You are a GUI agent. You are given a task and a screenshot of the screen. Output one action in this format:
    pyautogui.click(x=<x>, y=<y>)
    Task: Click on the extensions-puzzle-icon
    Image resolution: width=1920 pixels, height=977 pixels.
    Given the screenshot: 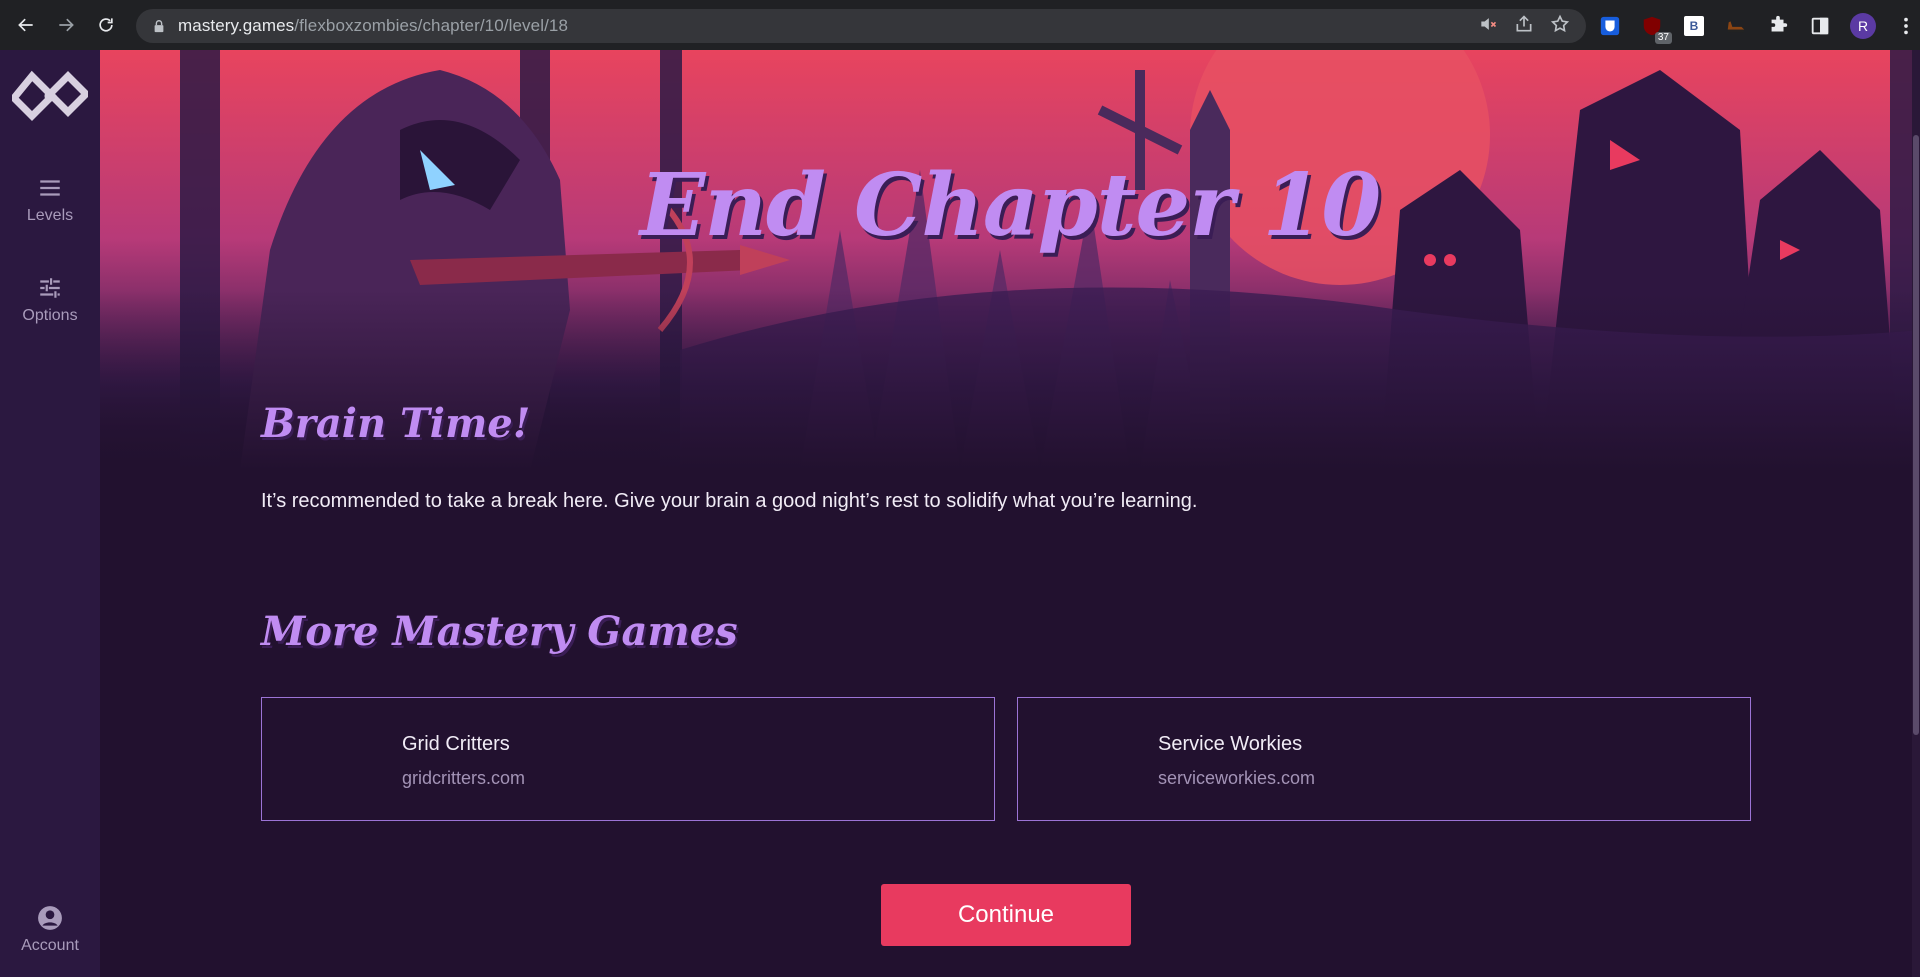 What is the action you would take?
    pyautogui.click(x=1778, y=26)
    